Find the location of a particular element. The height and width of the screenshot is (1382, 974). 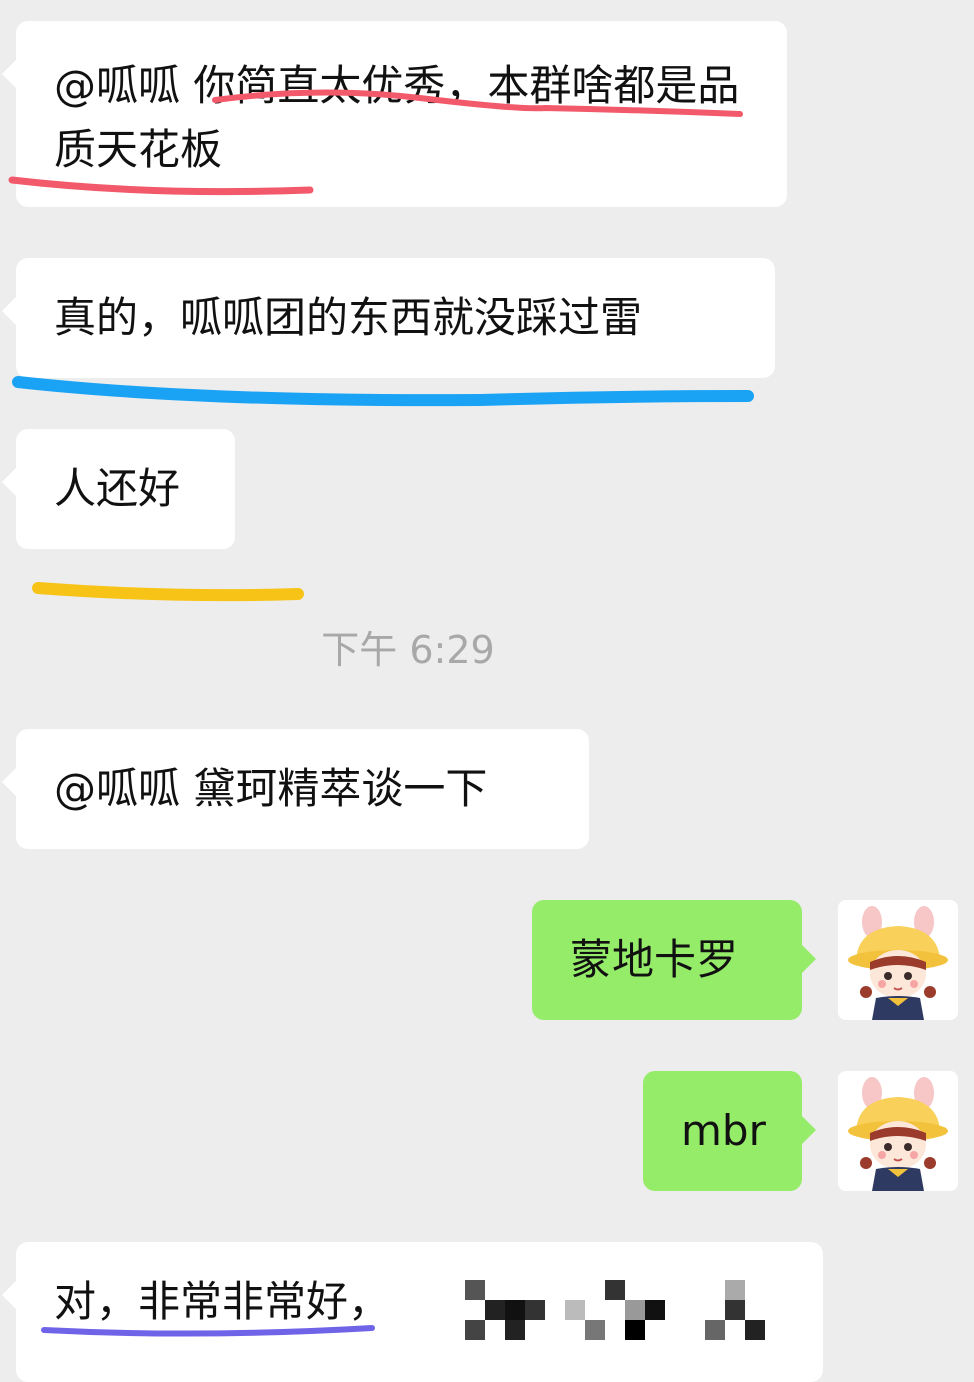

my-message-bubble-2: mbr is located at coordinates (729, 1131).